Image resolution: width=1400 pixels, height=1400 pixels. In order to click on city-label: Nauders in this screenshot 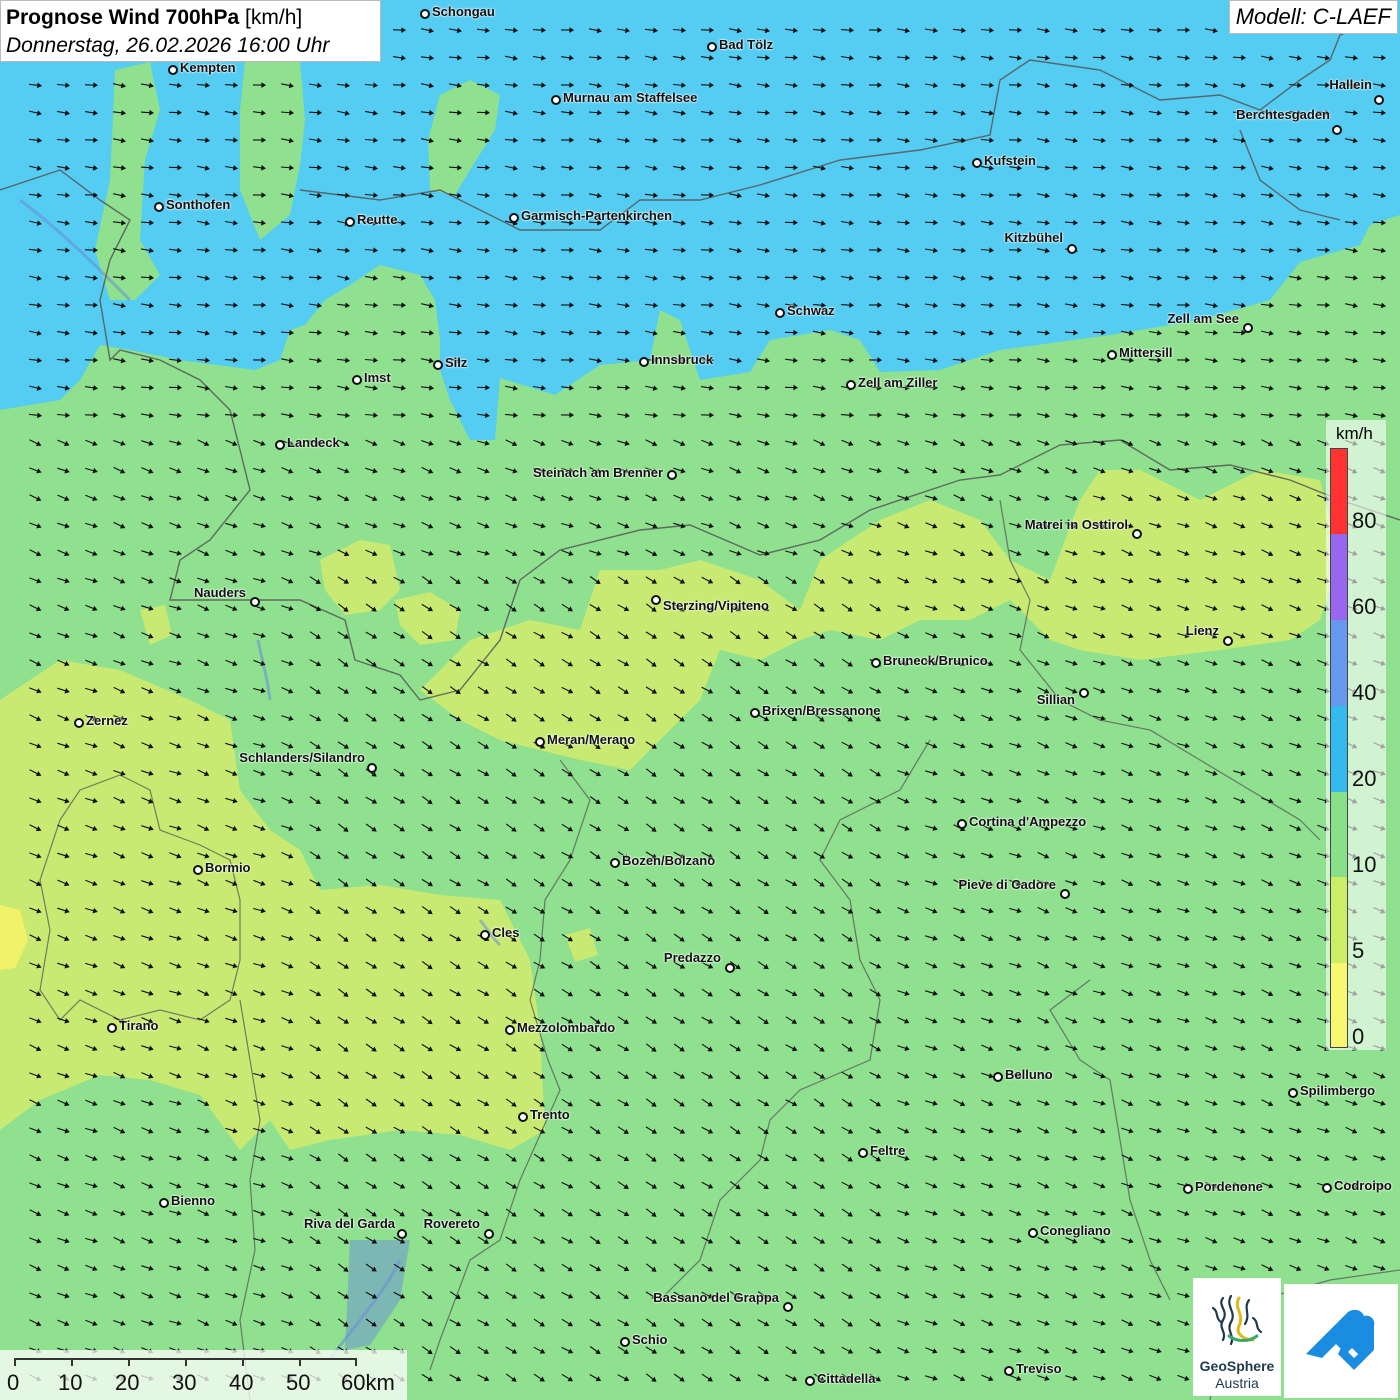, I will do `click(219, 592)`.